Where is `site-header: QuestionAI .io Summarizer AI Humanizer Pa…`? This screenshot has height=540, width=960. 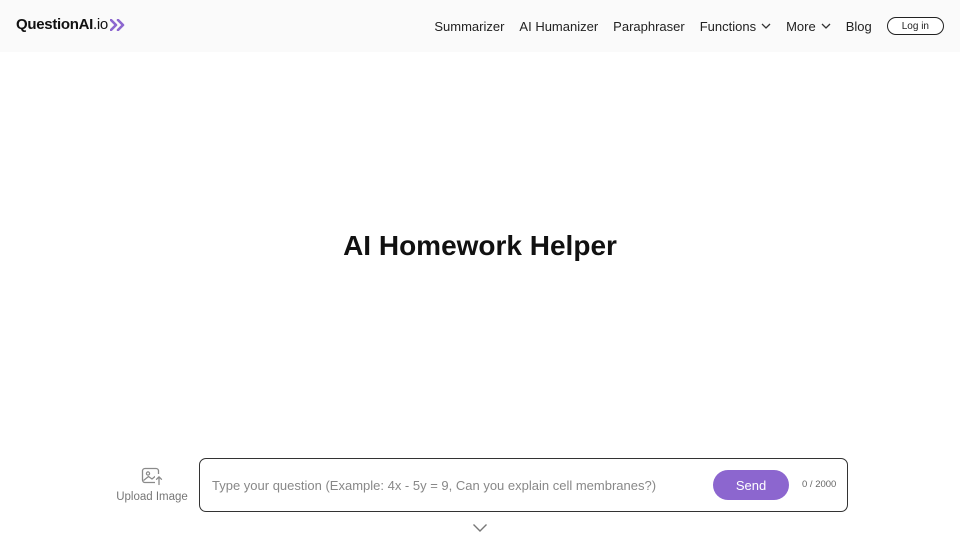 site-header: QuestionAI .io Summarizer AI Humanizer Pa… is located at coordinates (480, 26).